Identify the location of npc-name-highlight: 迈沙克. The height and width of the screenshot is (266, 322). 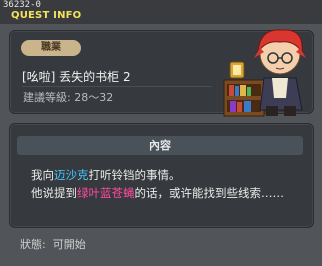
(71, 175).